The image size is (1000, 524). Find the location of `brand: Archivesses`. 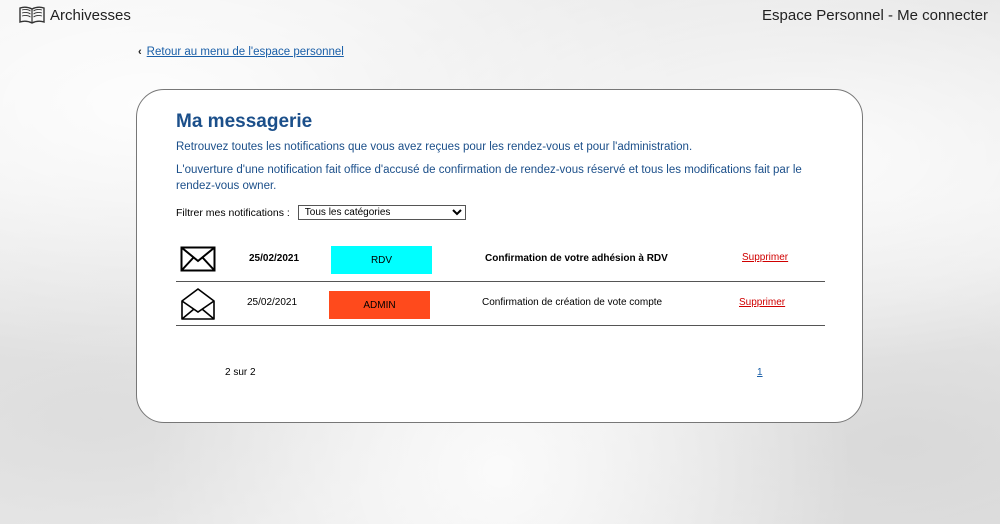

brand: Archivesses is located at coordinates (74, 15).